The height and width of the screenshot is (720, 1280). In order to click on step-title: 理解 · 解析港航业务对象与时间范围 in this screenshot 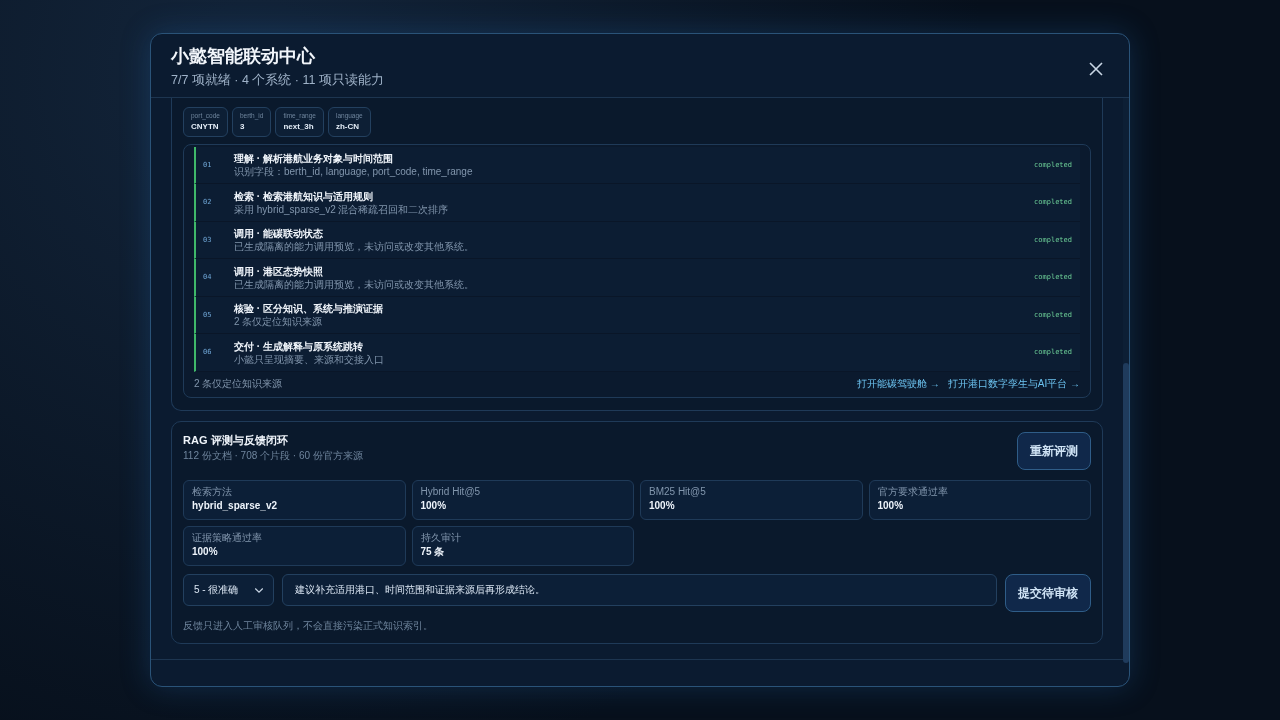, I will do `click(314, 158)`.